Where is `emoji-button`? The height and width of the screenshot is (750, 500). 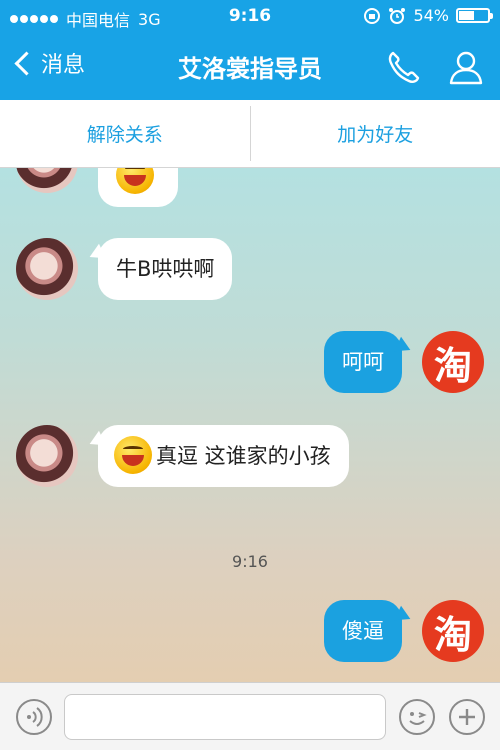 emoji-button is located at coordinates (417, 717).